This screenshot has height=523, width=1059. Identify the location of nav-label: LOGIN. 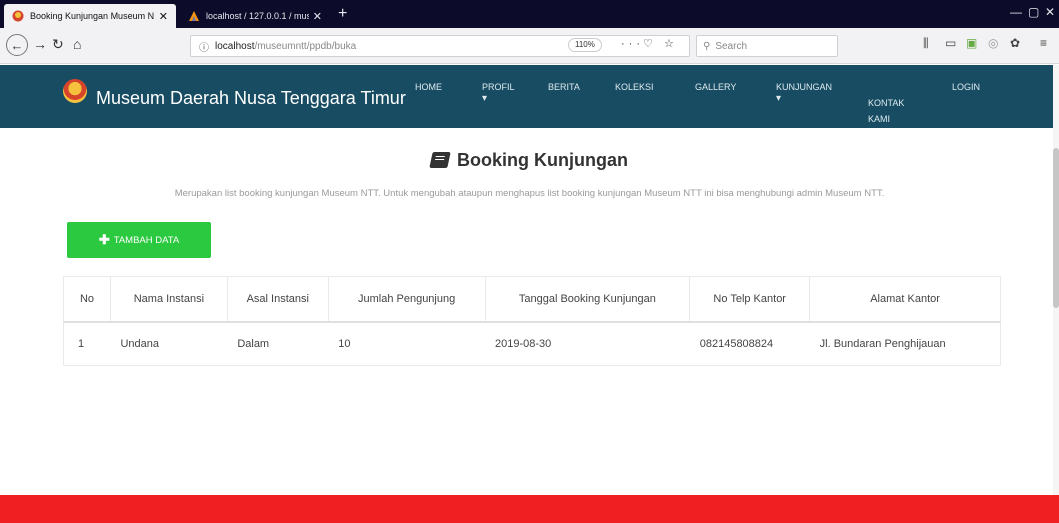
(966, 87).